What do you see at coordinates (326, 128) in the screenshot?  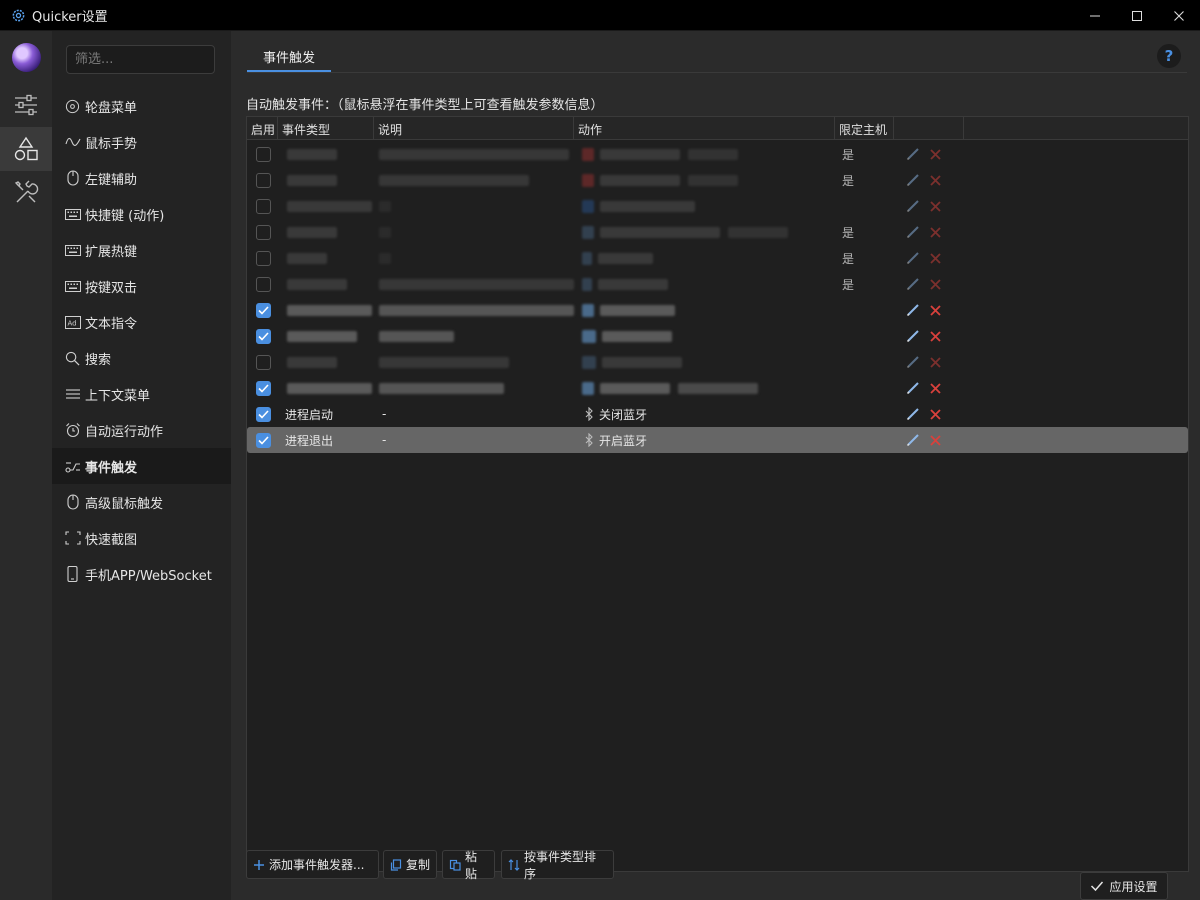 I see `col-event-type: 事件类型` at bounding box center [326, 128].